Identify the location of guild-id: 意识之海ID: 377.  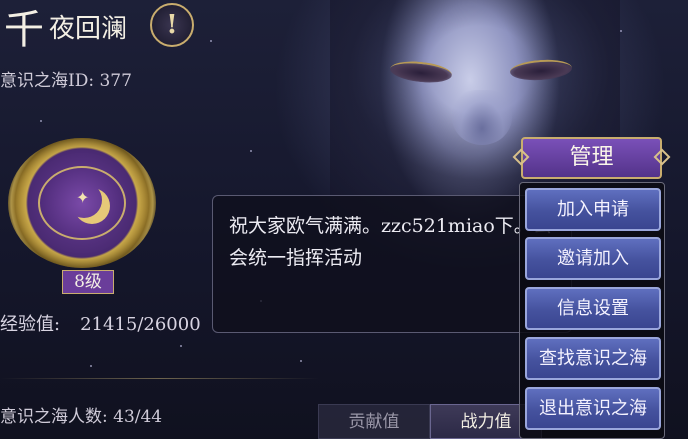
(66, 81).